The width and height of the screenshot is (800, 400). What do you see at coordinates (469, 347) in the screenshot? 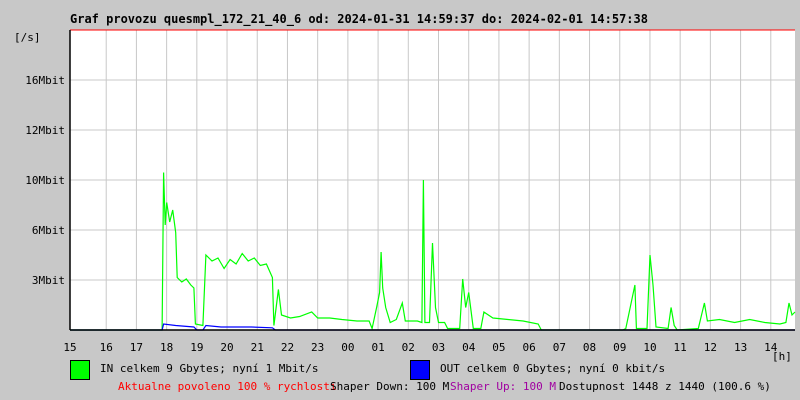
I see `x-tick-label: 04` at bounding box center [469, 347].